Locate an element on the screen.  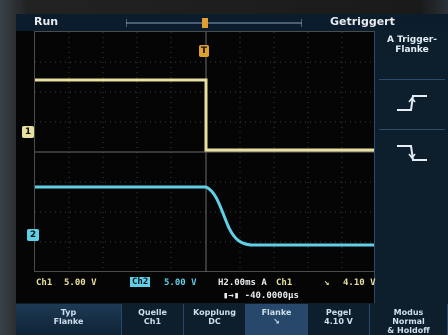
rising-edge-button is located at coordinates (412, 102).